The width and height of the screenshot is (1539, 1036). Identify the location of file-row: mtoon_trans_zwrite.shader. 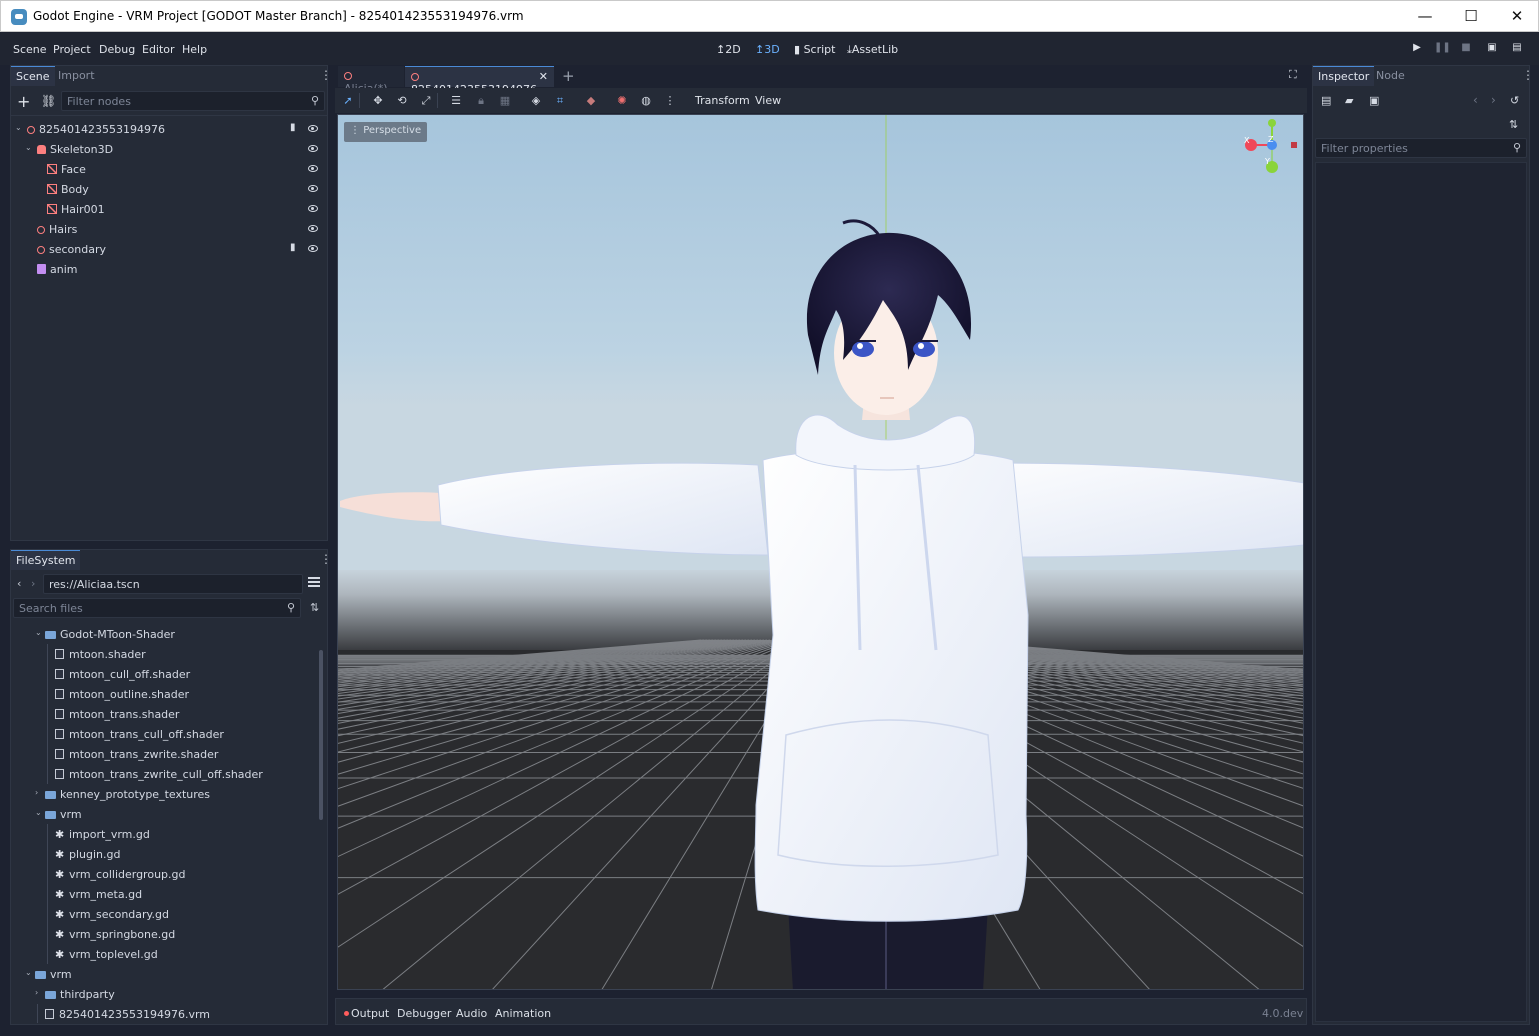
(164, 754).